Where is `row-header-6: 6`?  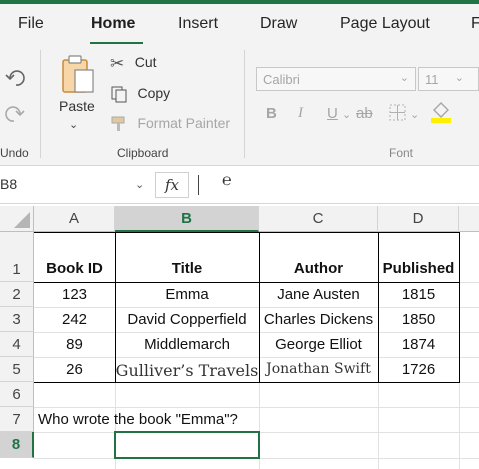
row-header-6: 6 is located at coordinates (17, 394).